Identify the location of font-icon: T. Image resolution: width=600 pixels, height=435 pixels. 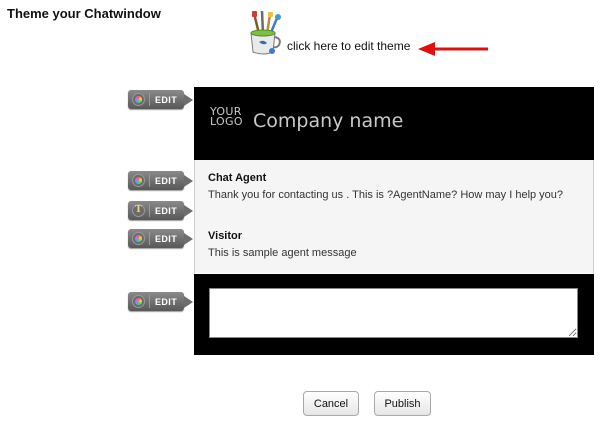
(138, 210).